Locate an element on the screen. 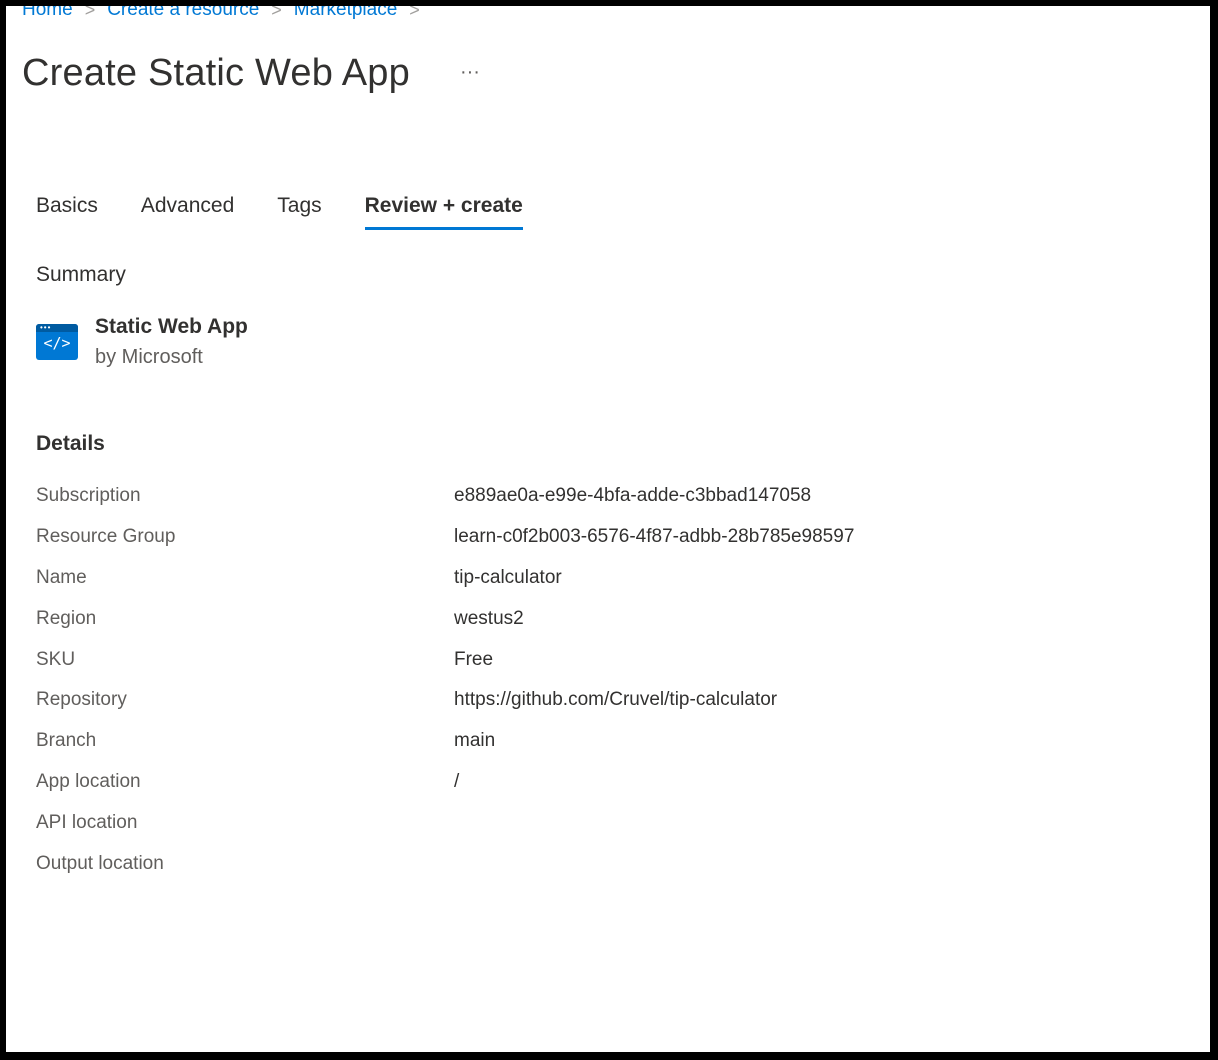  detail-value: Free is located at coordinates (474, 659).